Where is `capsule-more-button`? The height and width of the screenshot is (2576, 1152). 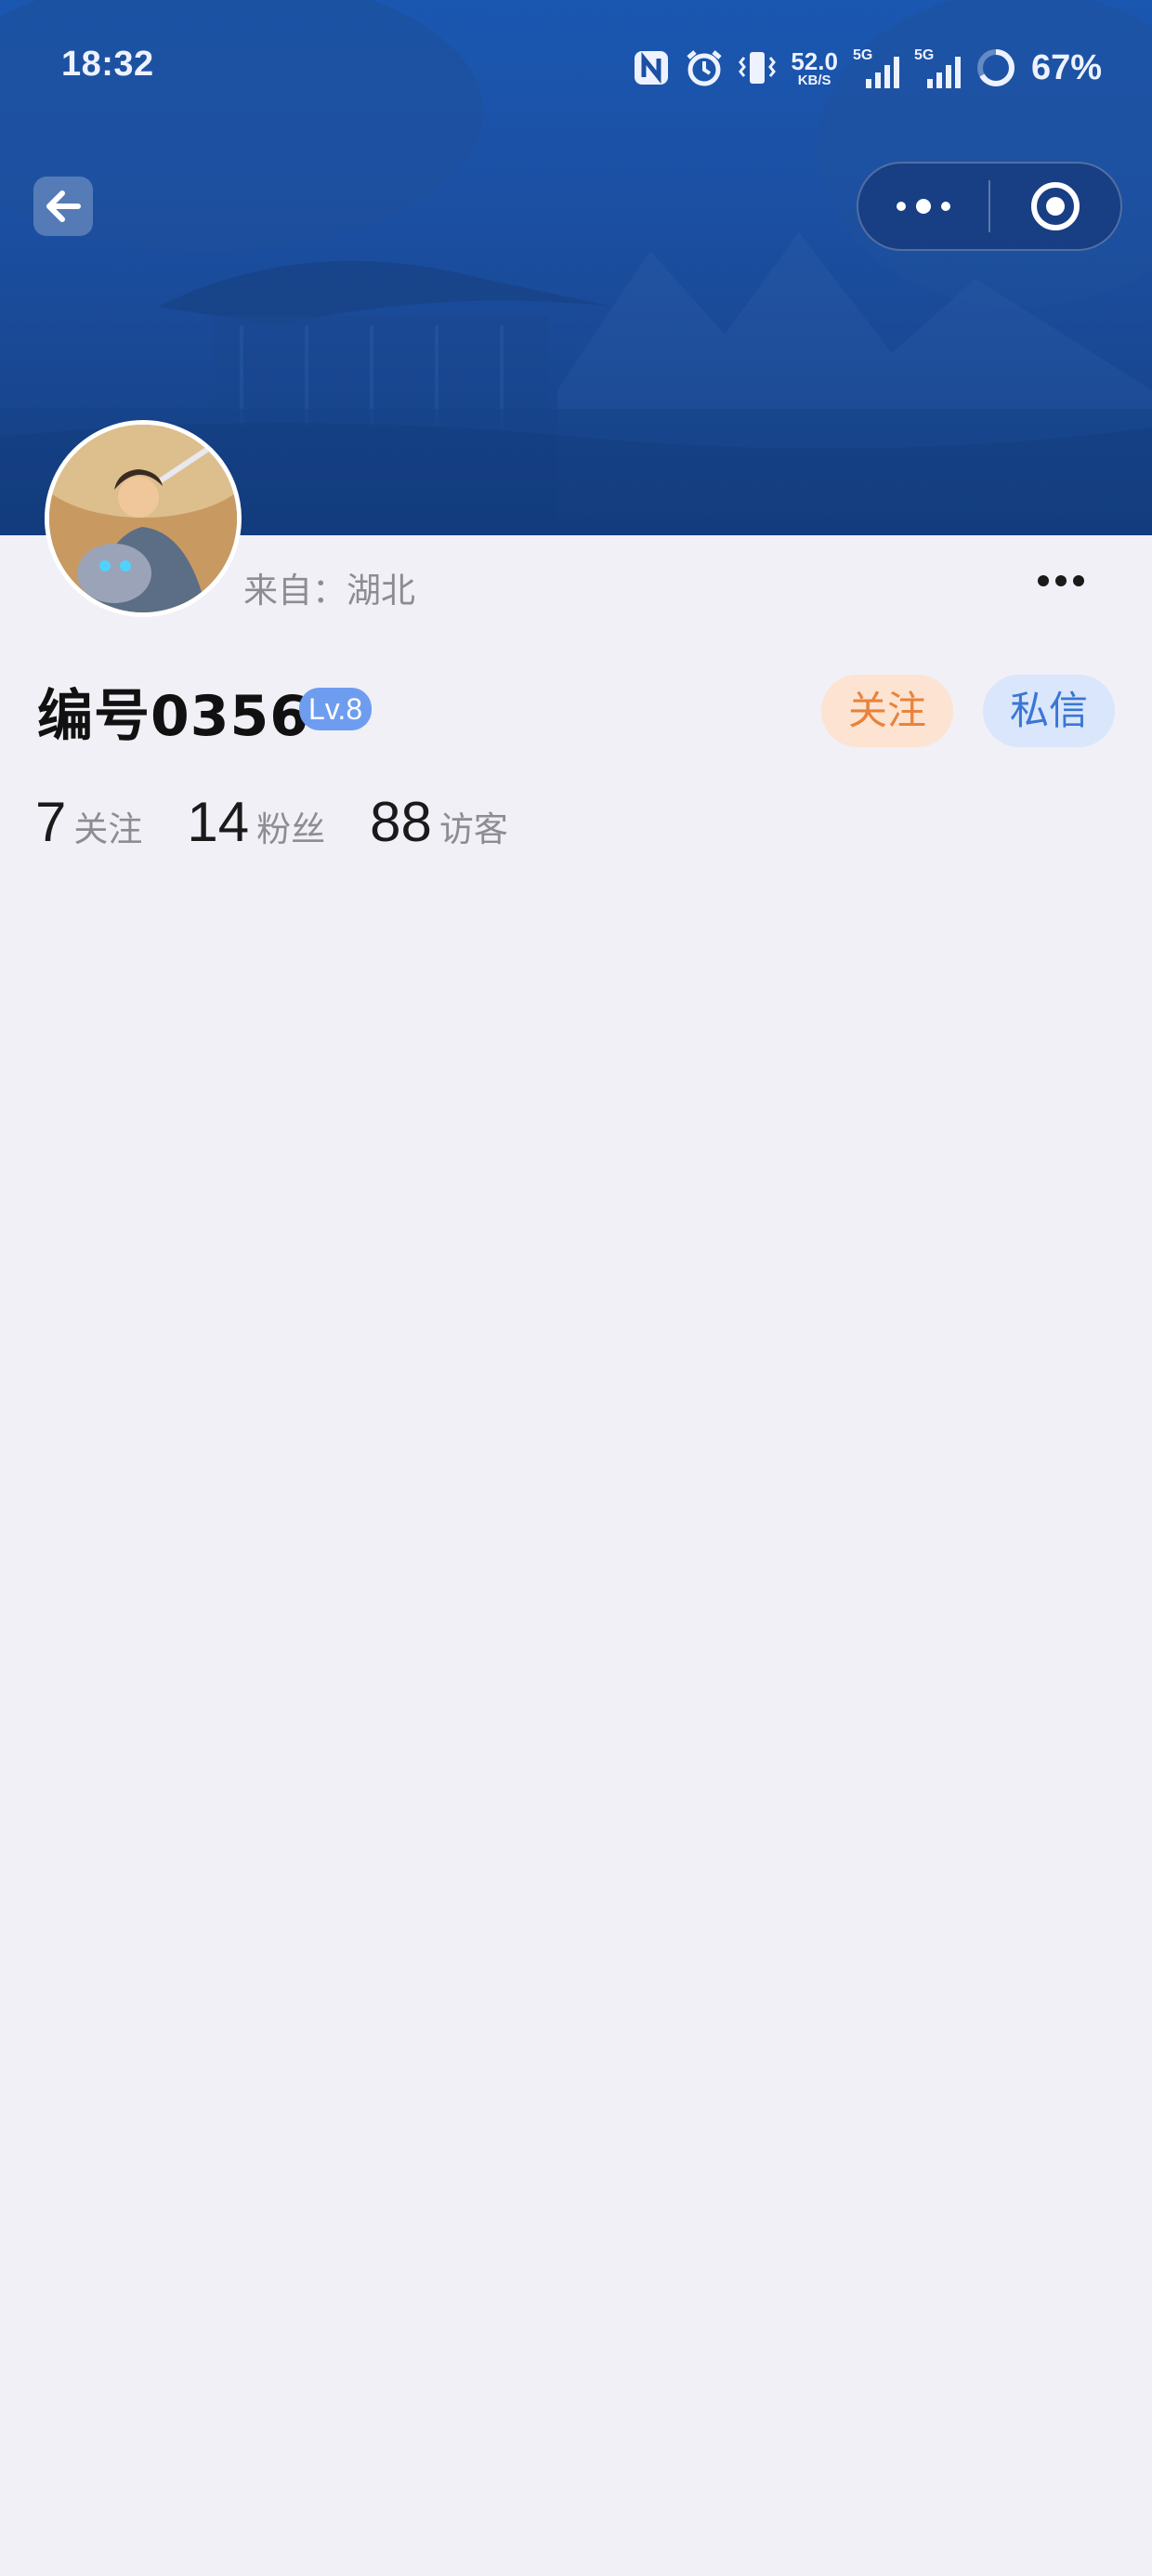 capsule-more-button is located at coordinates (923, 206).